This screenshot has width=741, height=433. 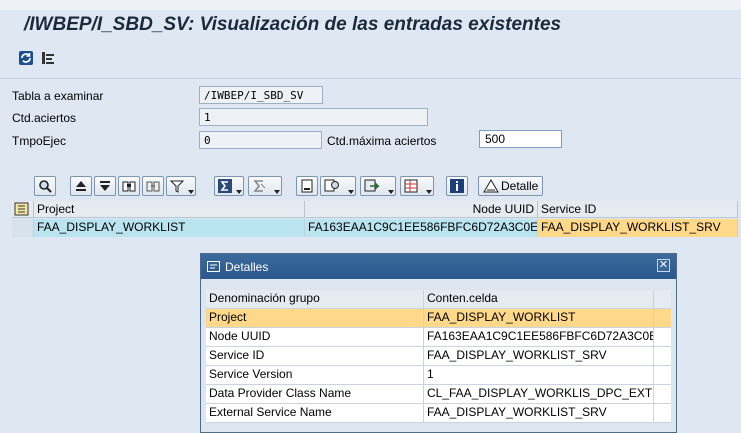 What do you see at coordinates (370, 78) in the screenshot?
I see `header-separator` at bounding box center [370, 78].